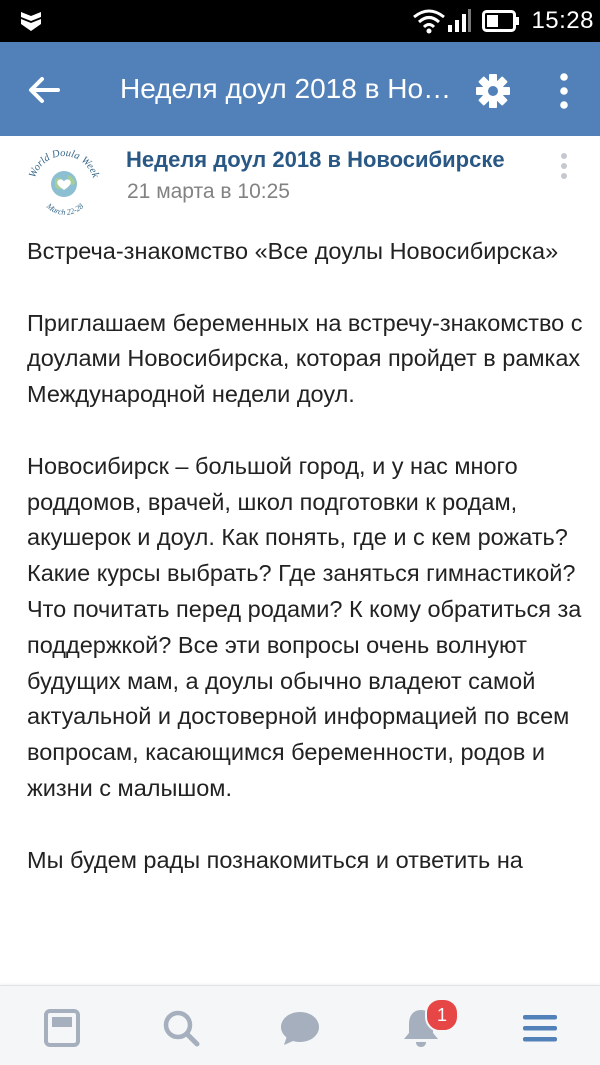 Image resolution: width=600 pixels, height=1065 pixels. I want to click on post-author-link: Неделя доул 2018 в Новосибирске, so click(326, 160).